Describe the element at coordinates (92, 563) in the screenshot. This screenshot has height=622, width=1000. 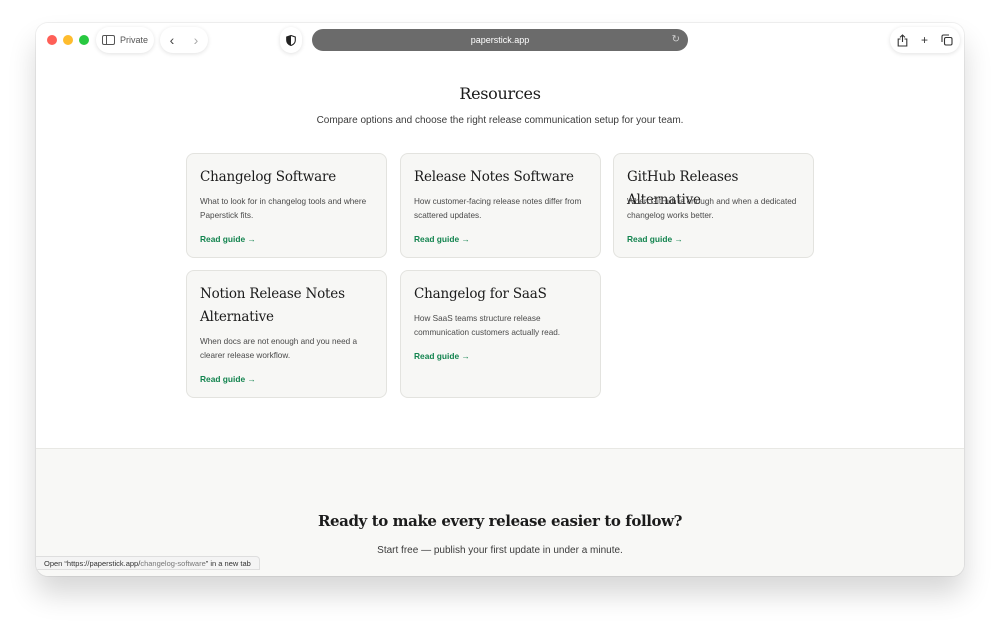
I see `status-prefix: Open “https://paperstick.app/` at that location.